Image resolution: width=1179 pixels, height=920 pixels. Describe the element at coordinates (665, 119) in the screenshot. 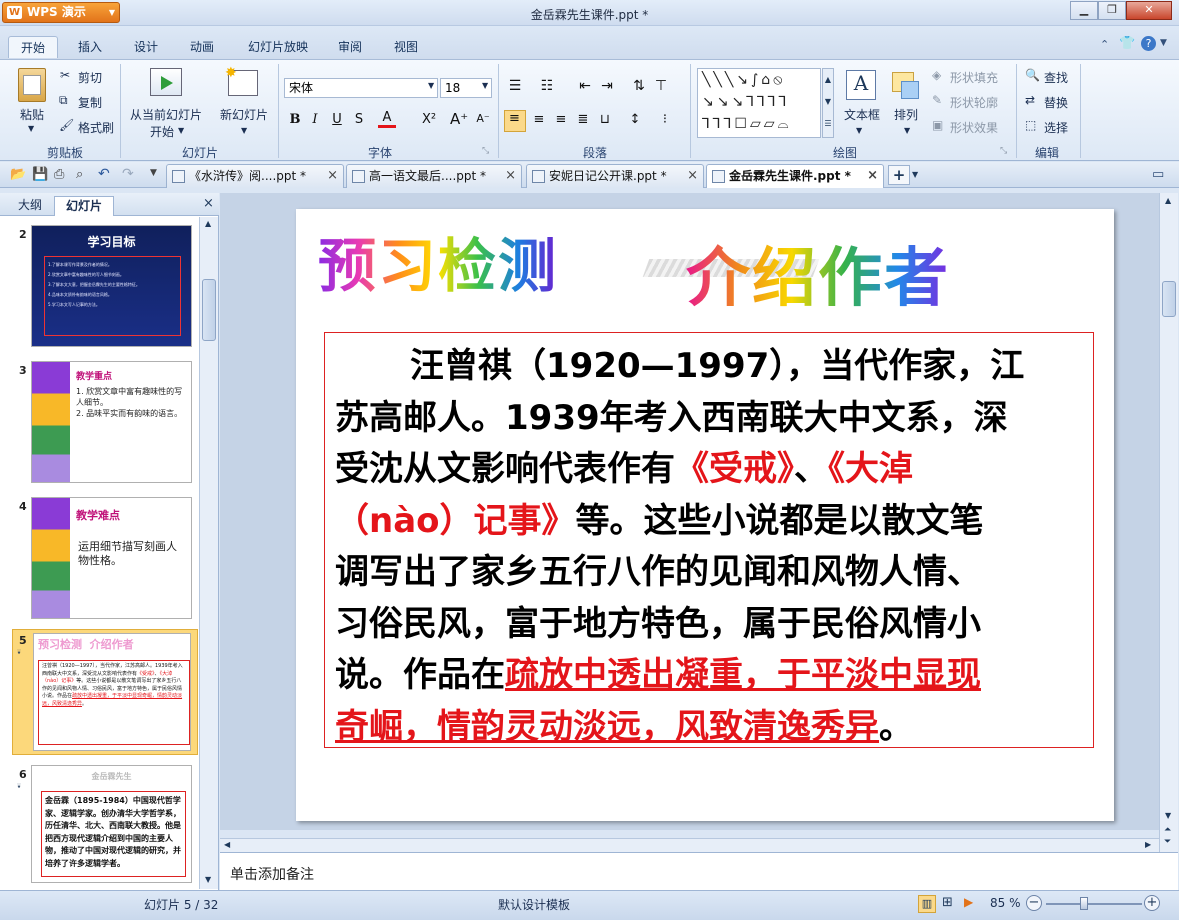

I see `columns-button: ⁝` at that location.